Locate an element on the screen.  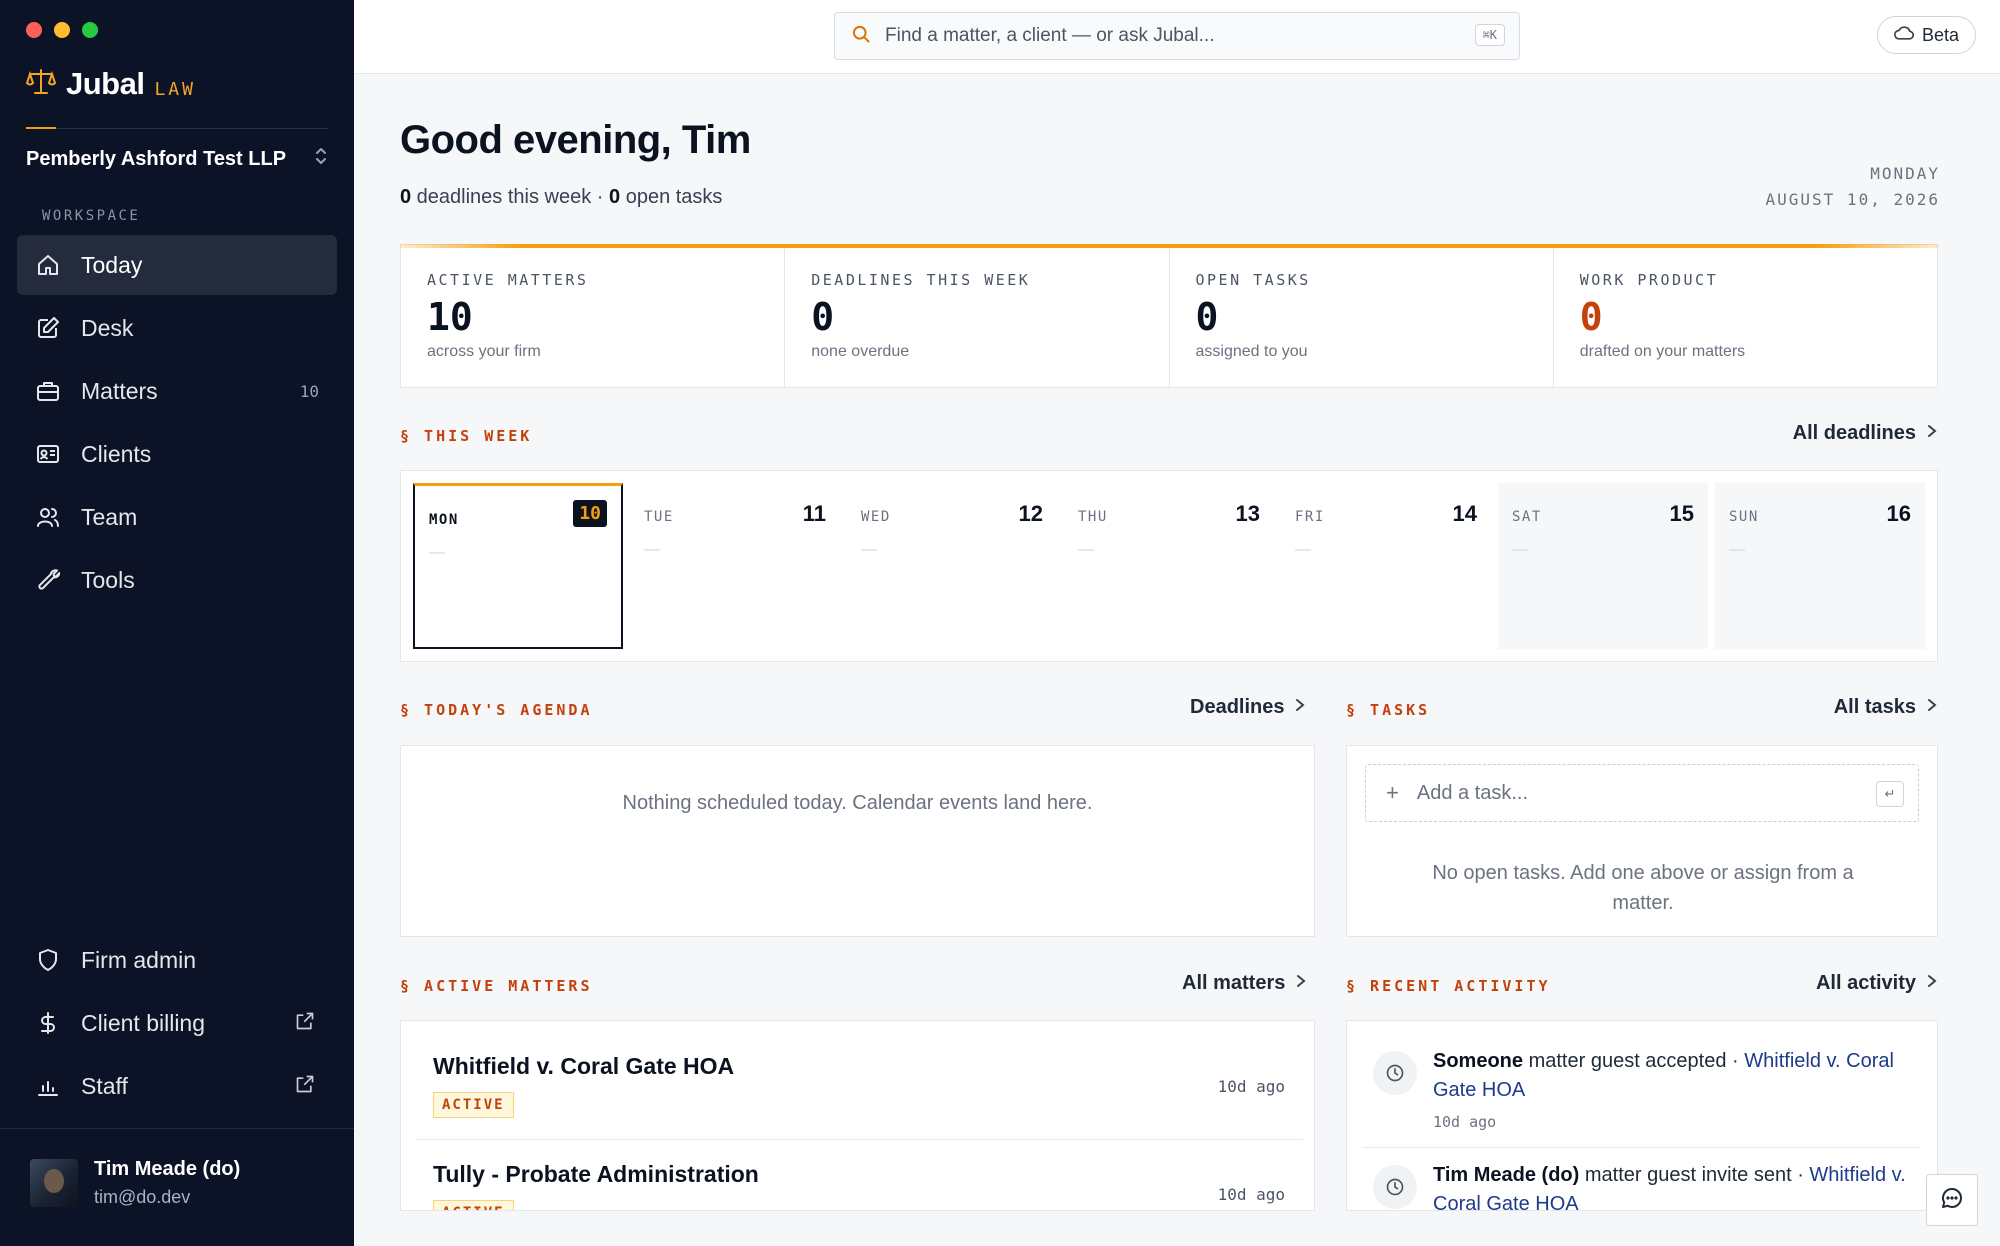
window-controls is located at coordinates (62, 30).